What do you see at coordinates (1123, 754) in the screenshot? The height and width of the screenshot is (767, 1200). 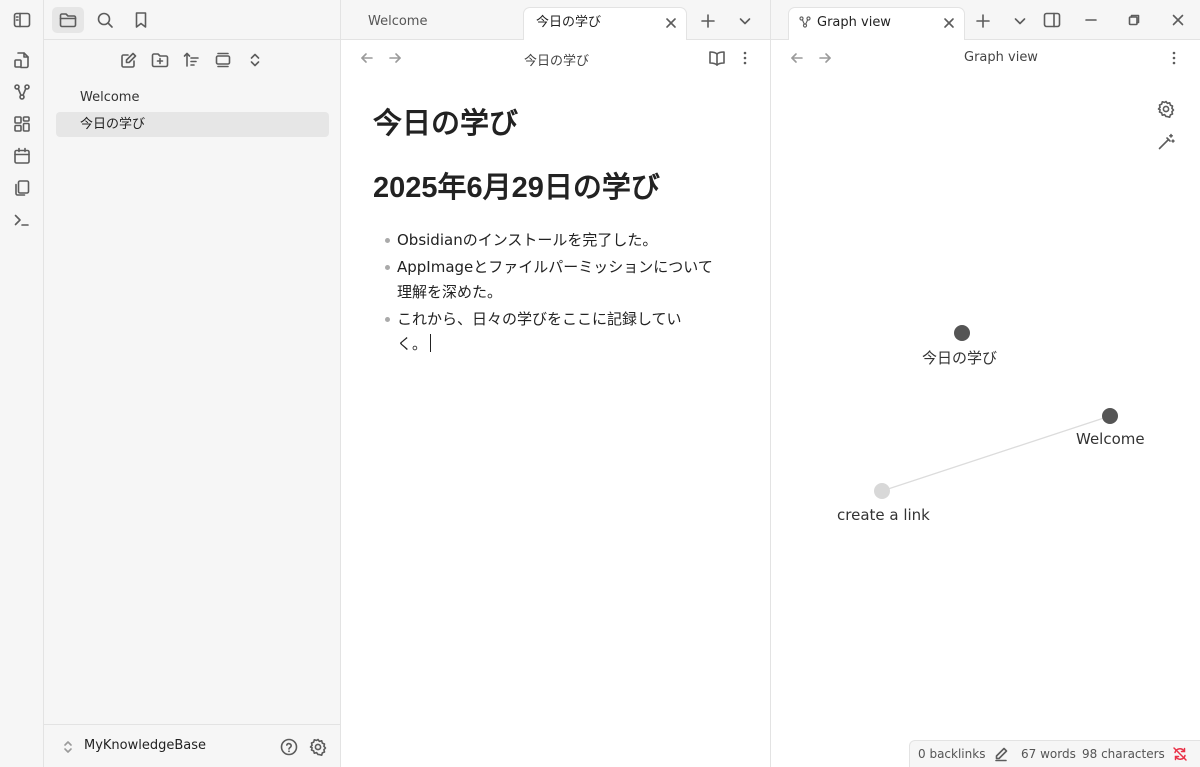 I see `character-count: 98 characters` at bounding box center [1123, 754].